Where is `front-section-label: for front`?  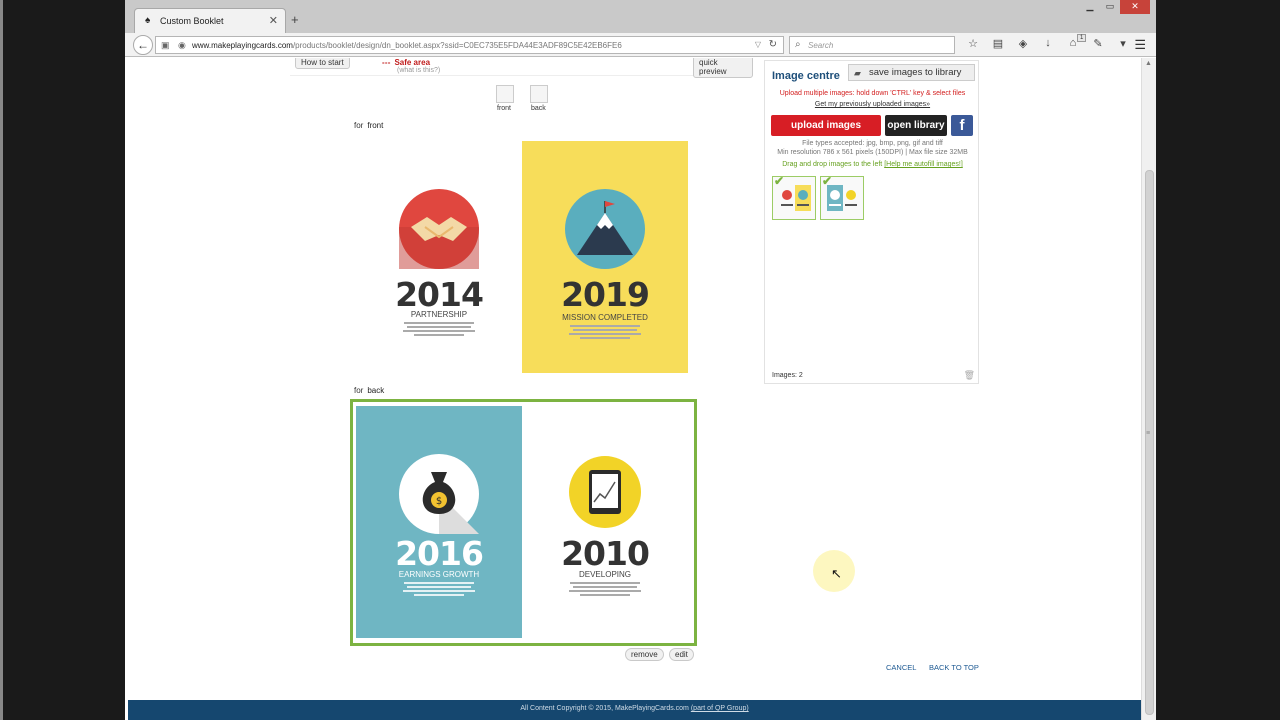 front-section-label: for front is located at coordinates (369, 125).